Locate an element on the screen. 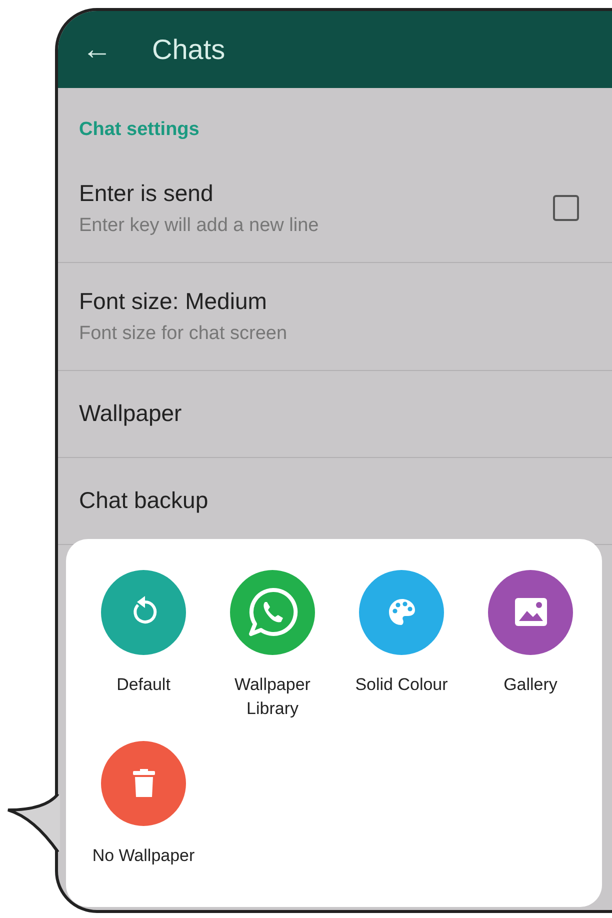  option-label: Gallery is located at coordinates (530, 685).